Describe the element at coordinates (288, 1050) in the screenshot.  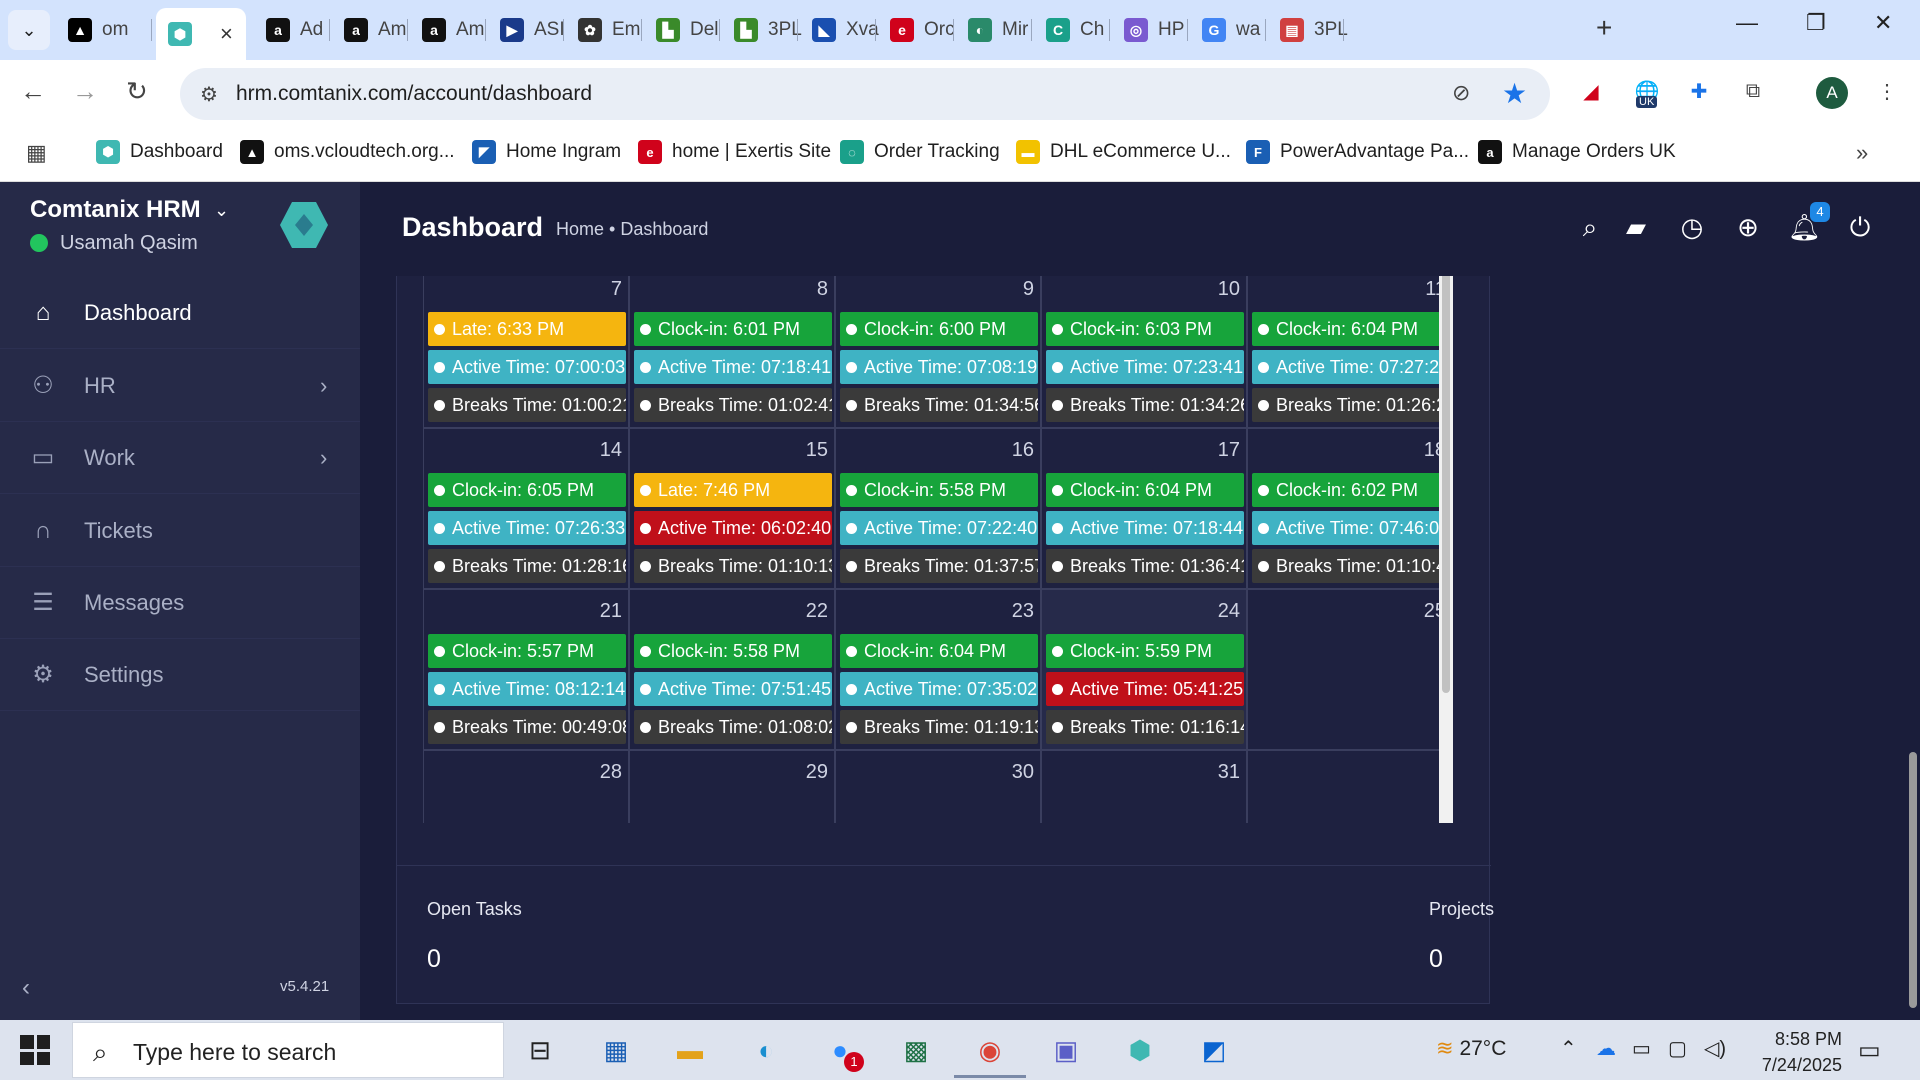
I see `taskbar-search: ⌕ Type here to search` at that location.